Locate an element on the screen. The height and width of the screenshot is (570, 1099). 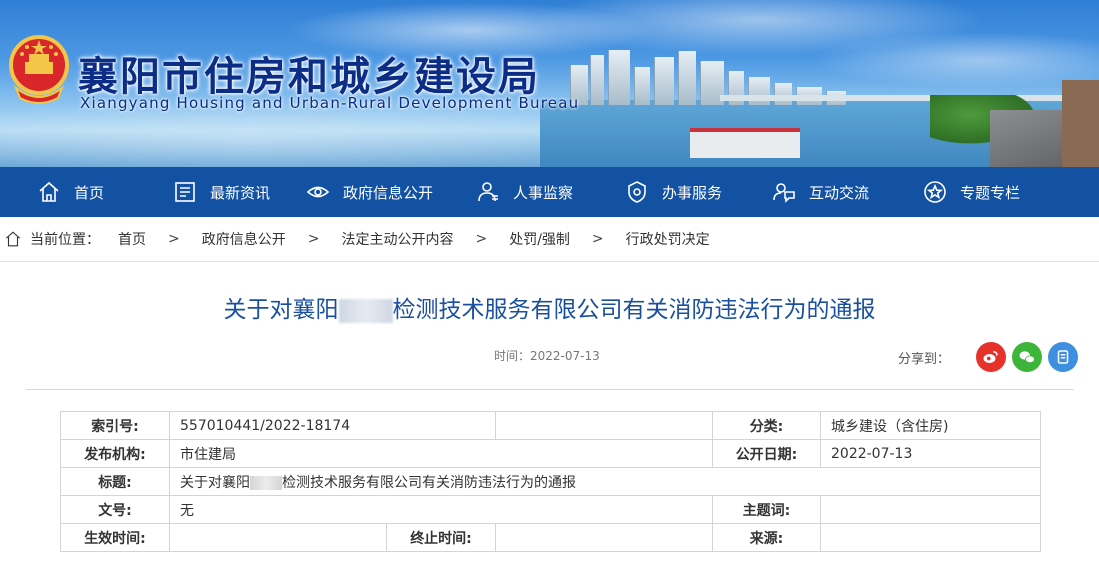
breadcrumb-link-statutory: 法定主动公开内容 is located at coordinates (397, 239).